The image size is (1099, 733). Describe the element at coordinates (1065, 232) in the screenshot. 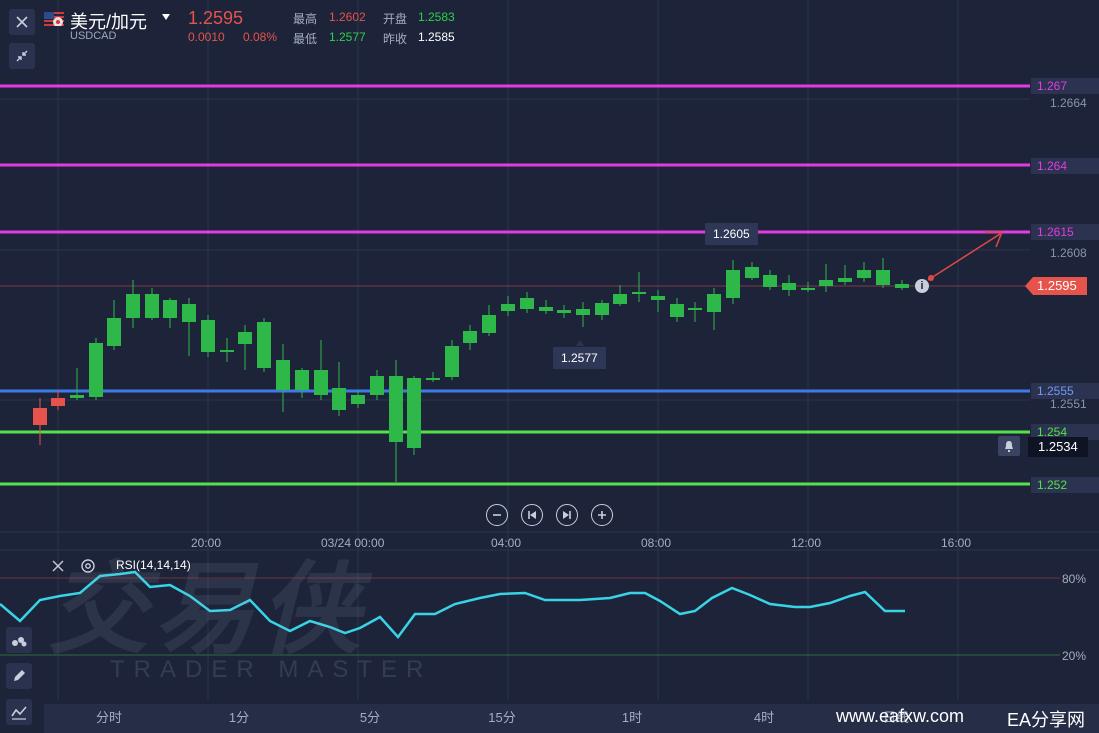

I see `level-tag-3: 1.2615` at that location.